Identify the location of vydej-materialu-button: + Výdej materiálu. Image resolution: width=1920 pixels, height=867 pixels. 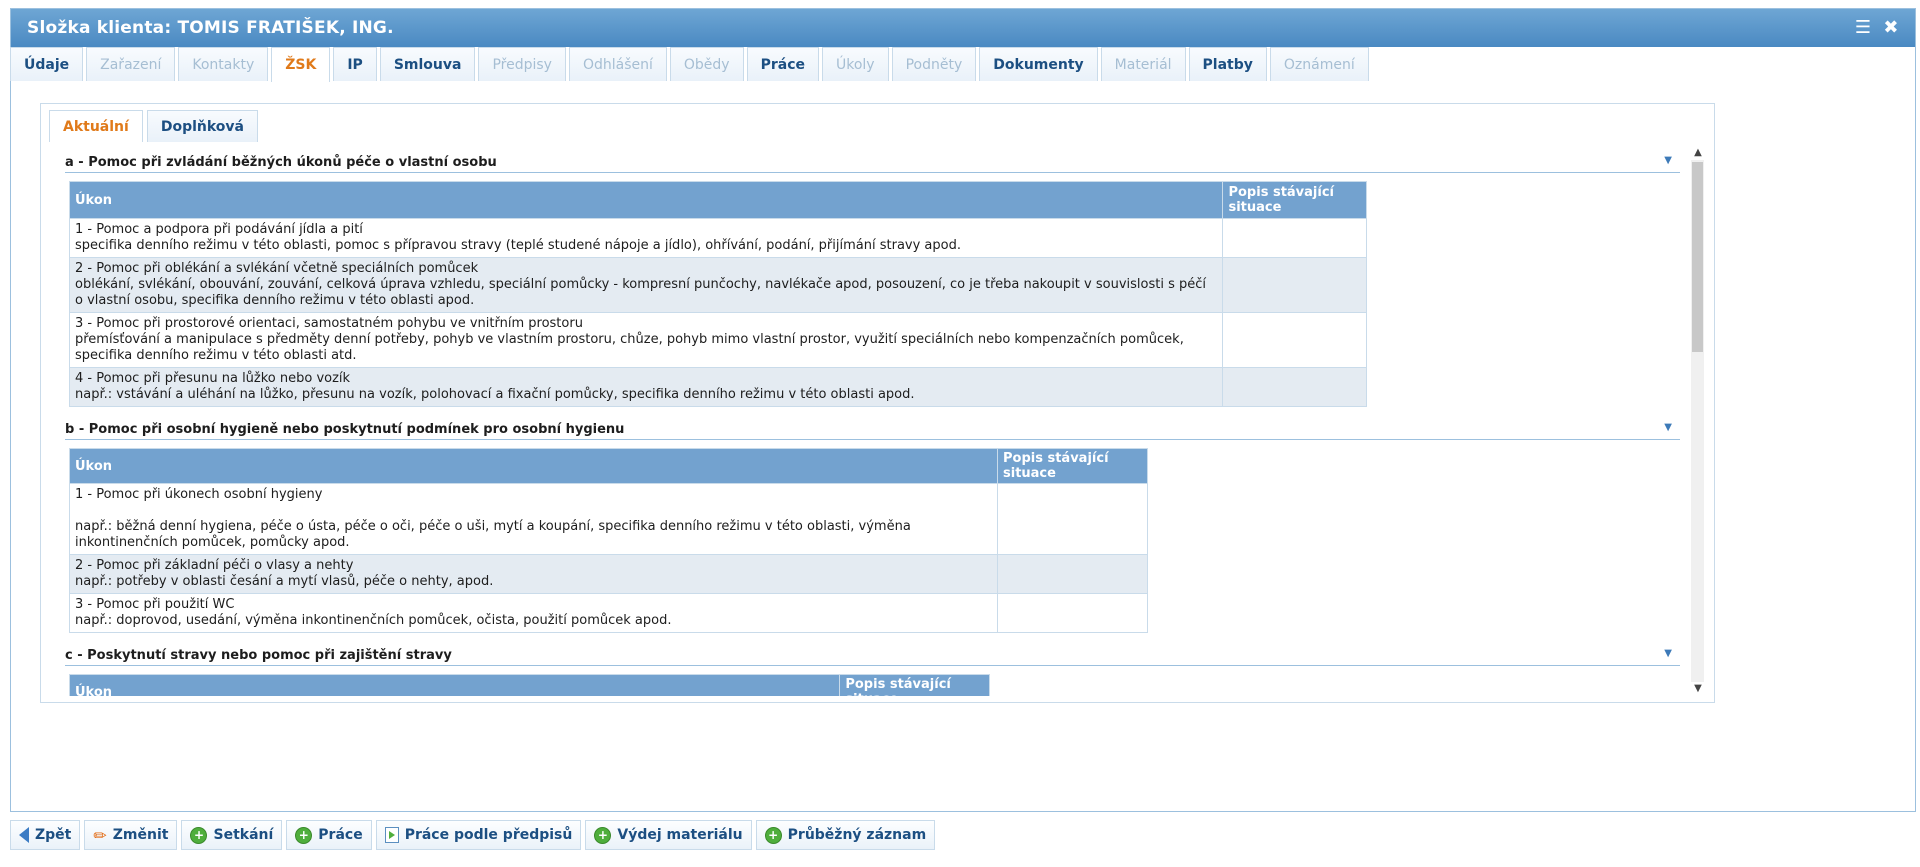
(668, 835).